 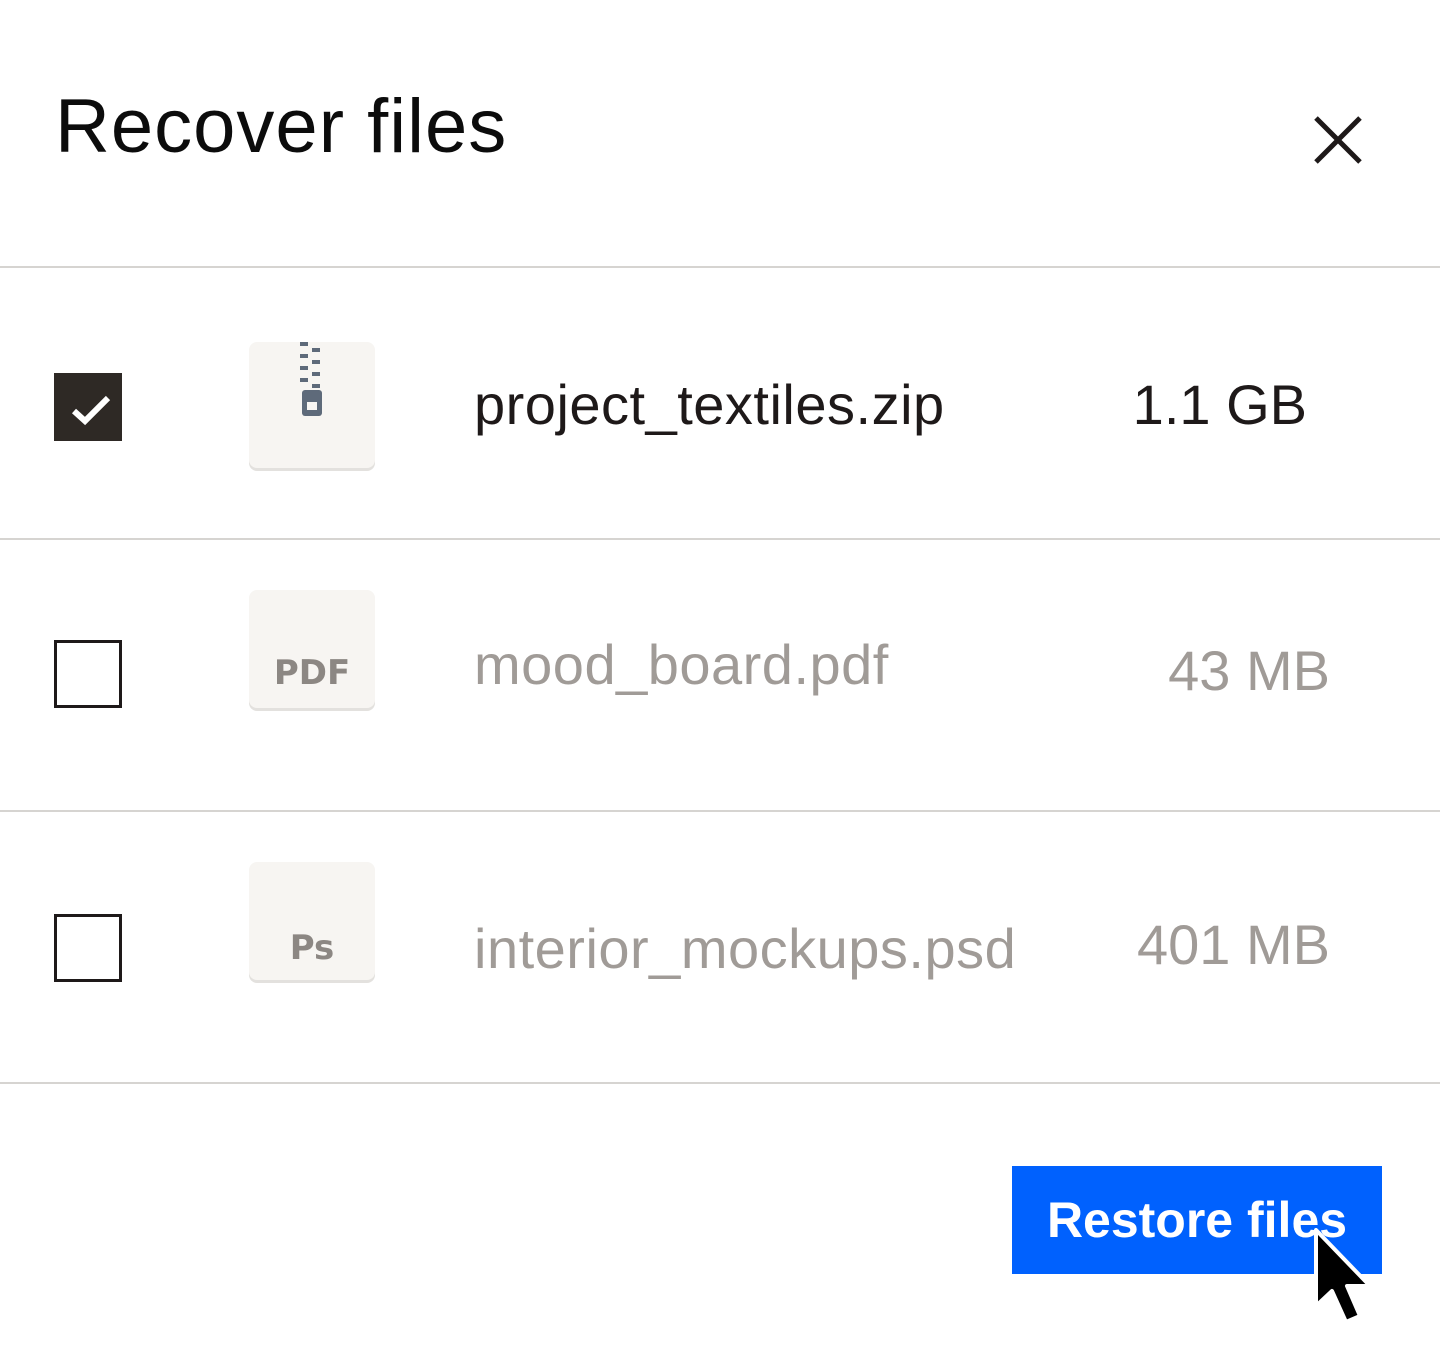 I want to click on pdf-file-icon: PDF, so click(x=312, y=649).